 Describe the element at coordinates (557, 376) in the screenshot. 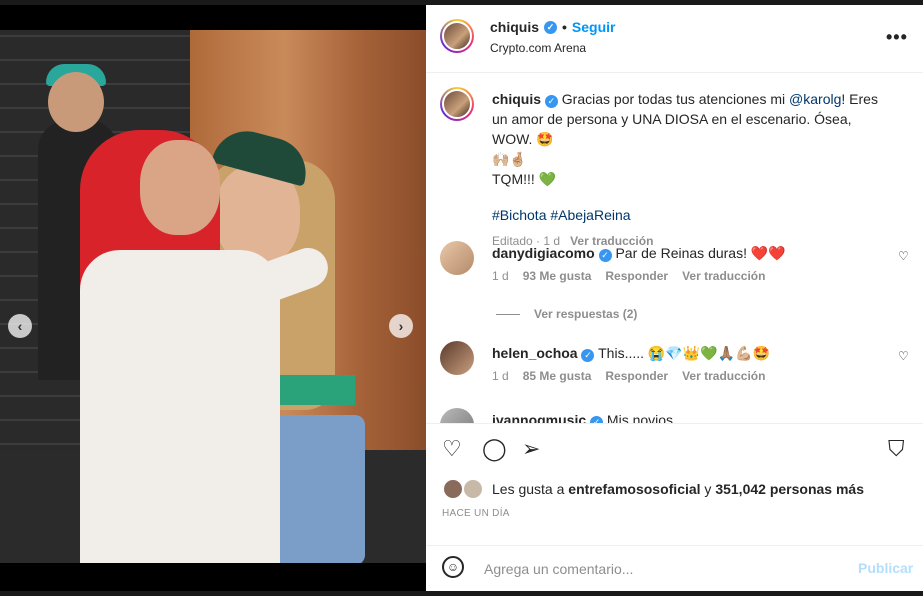

I see `comment-likes: 85 Me gusta` at that location.